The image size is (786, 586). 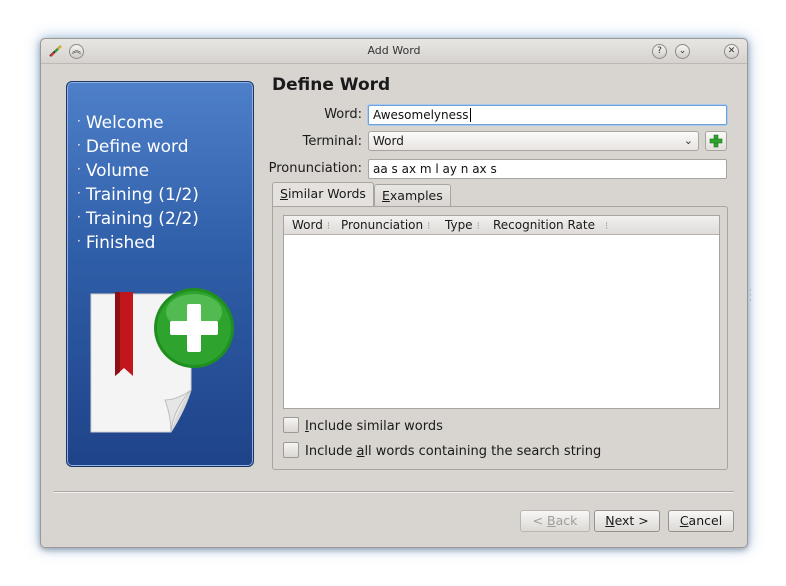 I want to click on add-terminal-button, so click(x=716, y=141).